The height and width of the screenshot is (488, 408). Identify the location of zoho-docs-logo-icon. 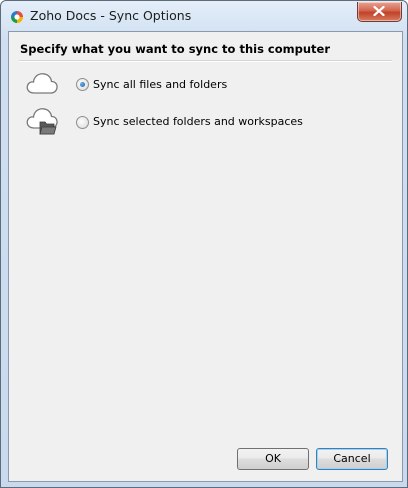
(17, 16).